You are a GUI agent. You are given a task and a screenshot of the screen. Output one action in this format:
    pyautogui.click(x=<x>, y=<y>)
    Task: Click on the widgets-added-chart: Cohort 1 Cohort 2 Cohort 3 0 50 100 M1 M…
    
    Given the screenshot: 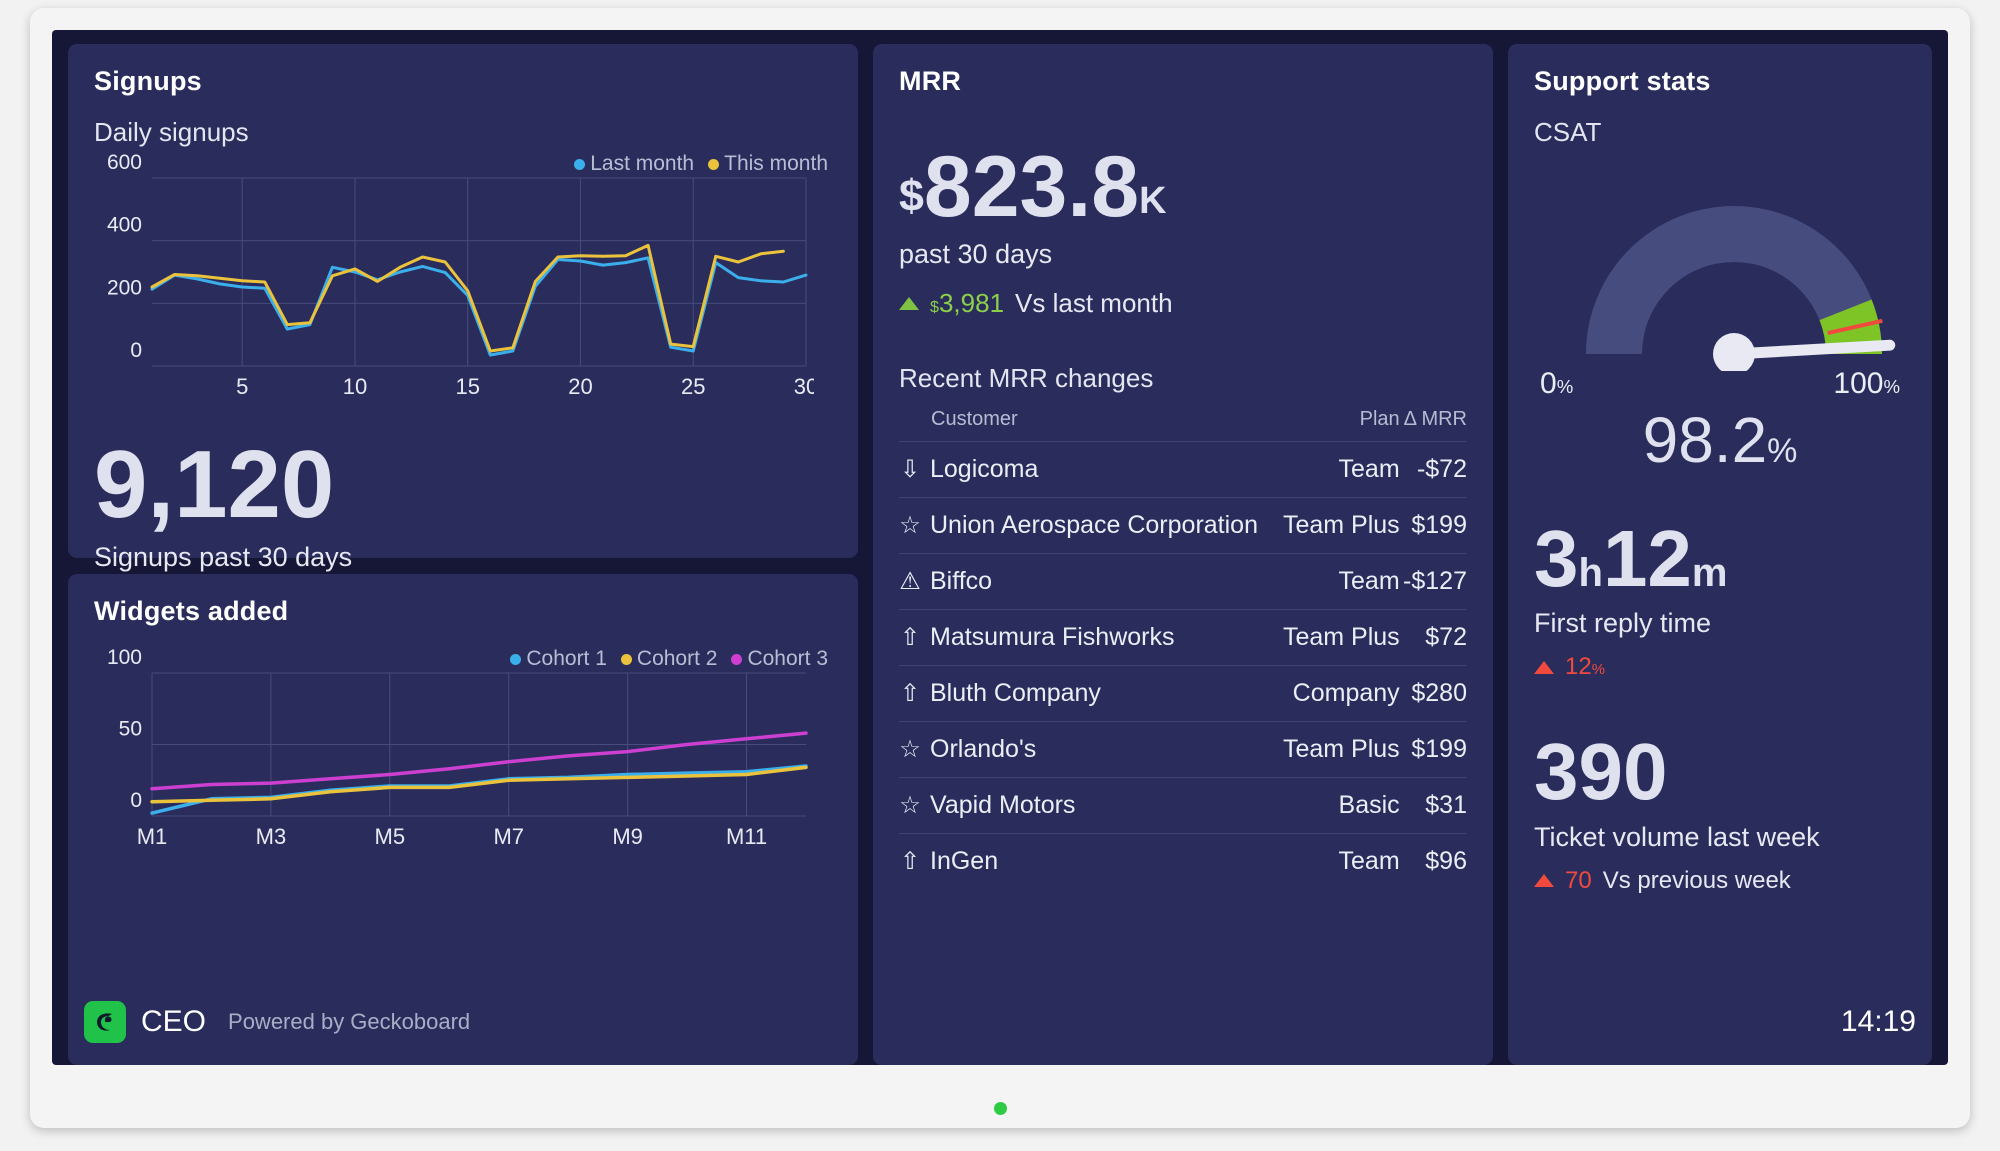 What is the action you would take?
    pyautogui.click(x=463, y=754)
    